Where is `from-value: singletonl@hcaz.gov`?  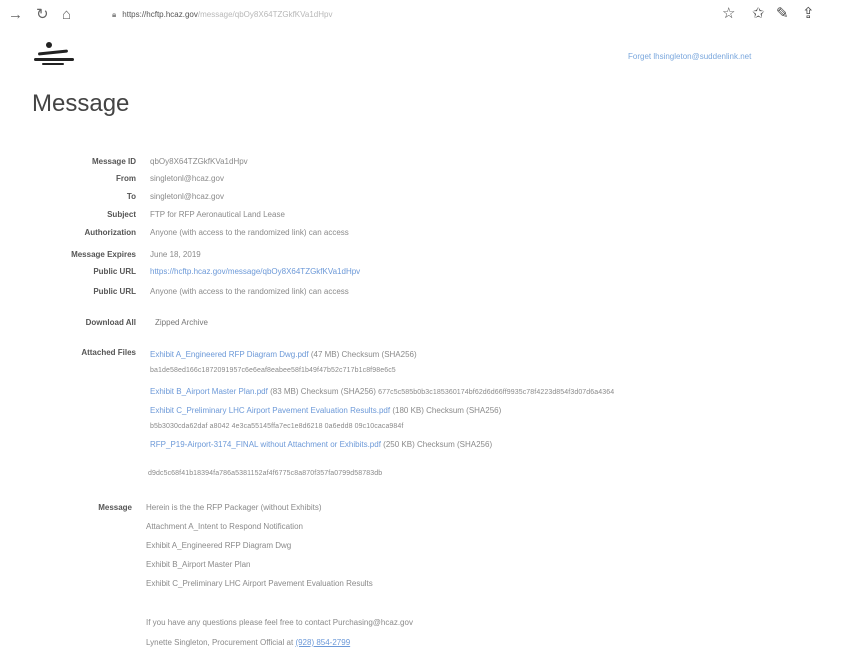 from-value: singletonl@hcaz.gov is located at coordinates (187, 178).